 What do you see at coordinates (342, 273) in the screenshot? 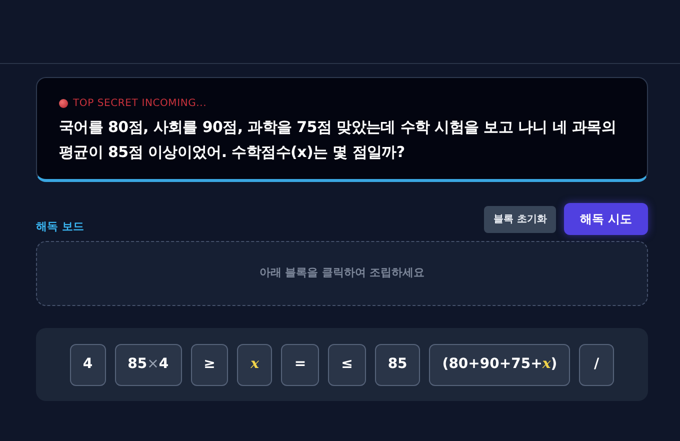
I see `drop-zone: 아래 블록을 클릭하여 조립하세요` at bounding box center [342, 273].